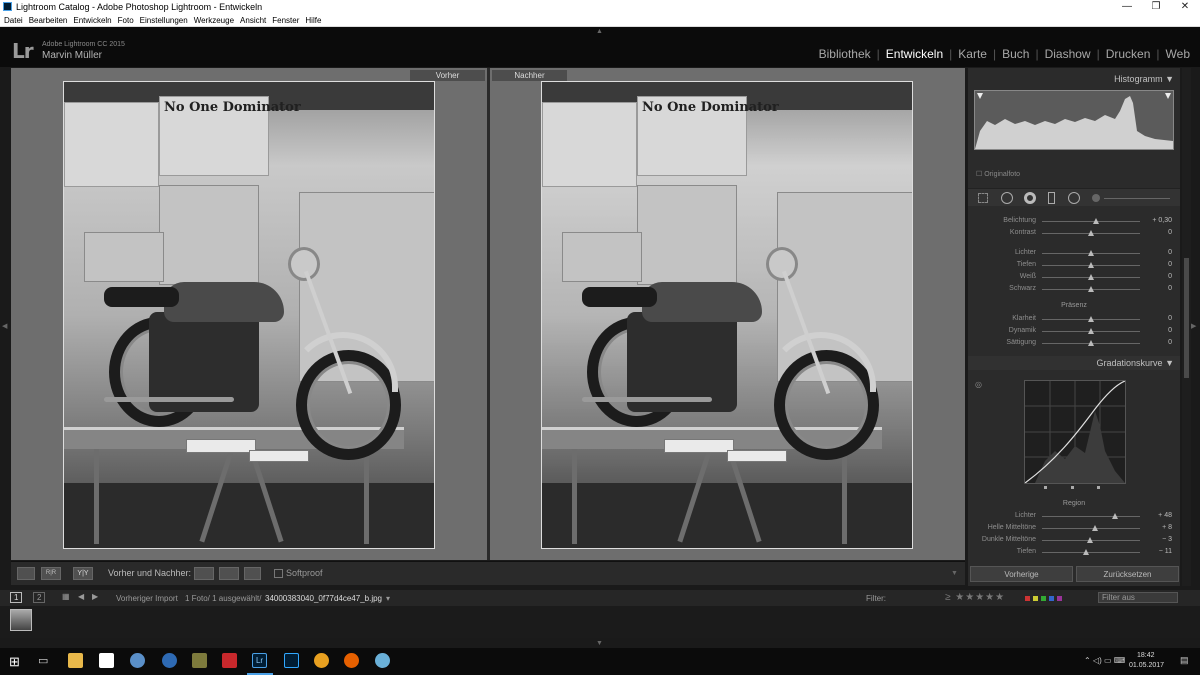  I want to click on slider-value: − 11, so click(1165, 551).